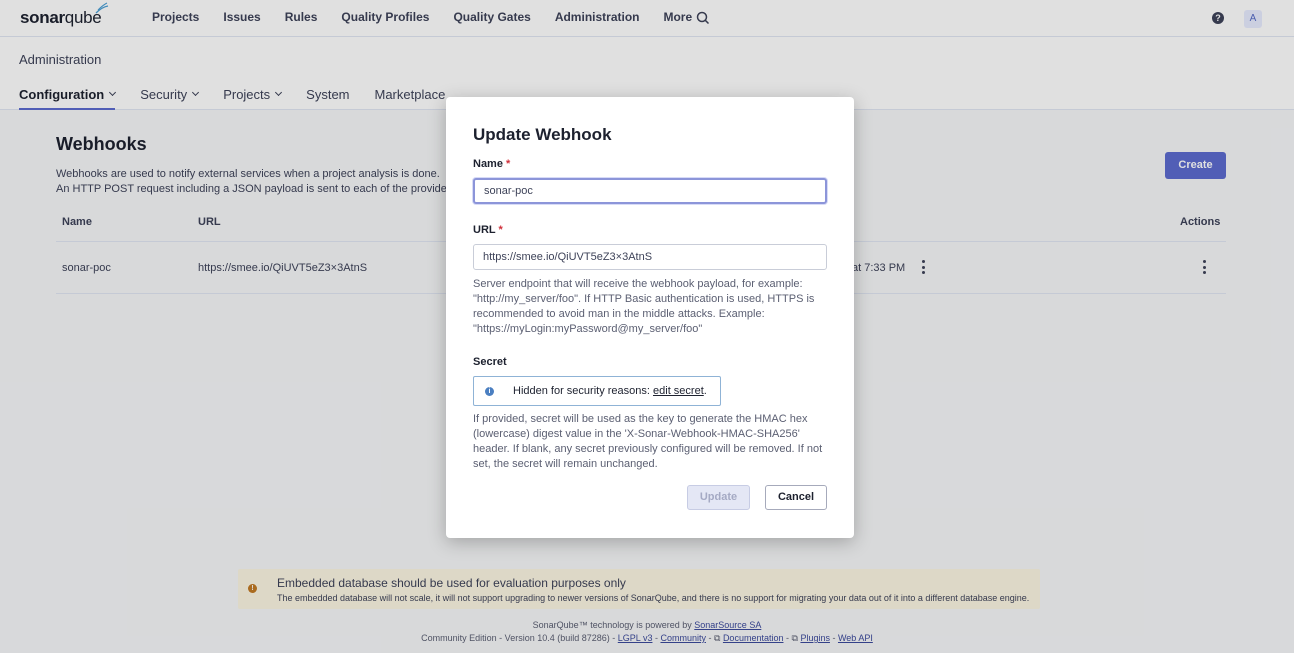 Image resolution: width=1294 pixels, height=653 pixels. I want to click on url-label: URL *, so click(488, 230).